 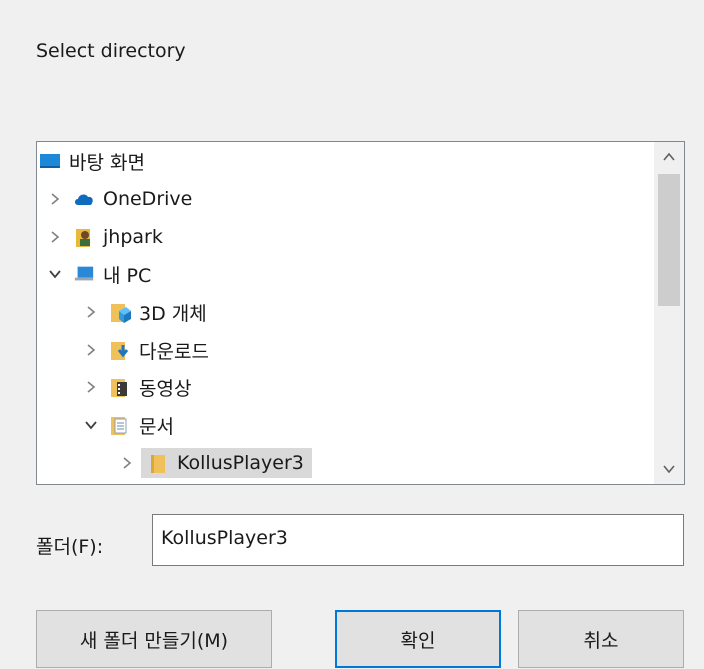 What do you see at coordinates (367, 387) in the screenshot?
I see `tree-item-videos: 동영상` at bounding box center [367, 387].